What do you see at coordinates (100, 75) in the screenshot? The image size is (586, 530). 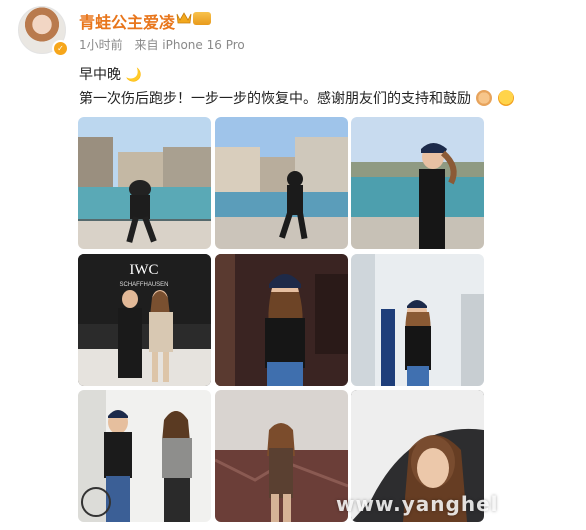 I see `post-text-line1-label: 早中晚` at bounding box center [100, 75].